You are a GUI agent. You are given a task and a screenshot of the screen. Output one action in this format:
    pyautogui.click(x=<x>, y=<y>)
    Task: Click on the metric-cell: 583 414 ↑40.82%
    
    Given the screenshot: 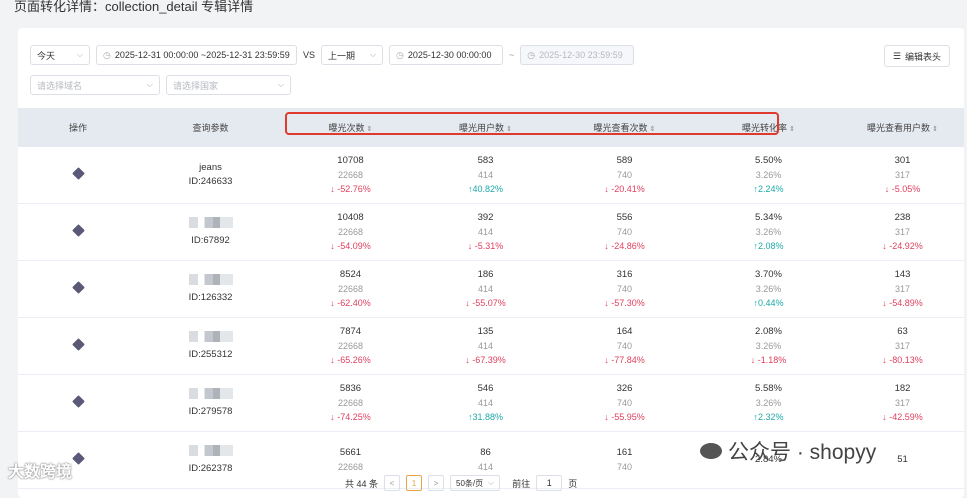 What is the action you would take?
    pyautogui.click(x=485, y=175)
    